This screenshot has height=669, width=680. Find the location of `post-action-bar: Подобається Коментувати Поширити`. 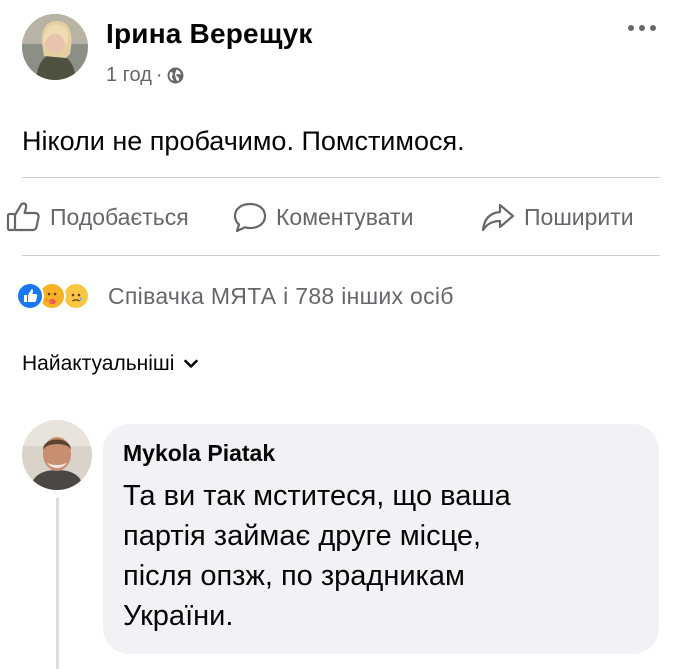

post-action-bar: Подобається Коментувати Поширити is located at coordinates (340, 217).